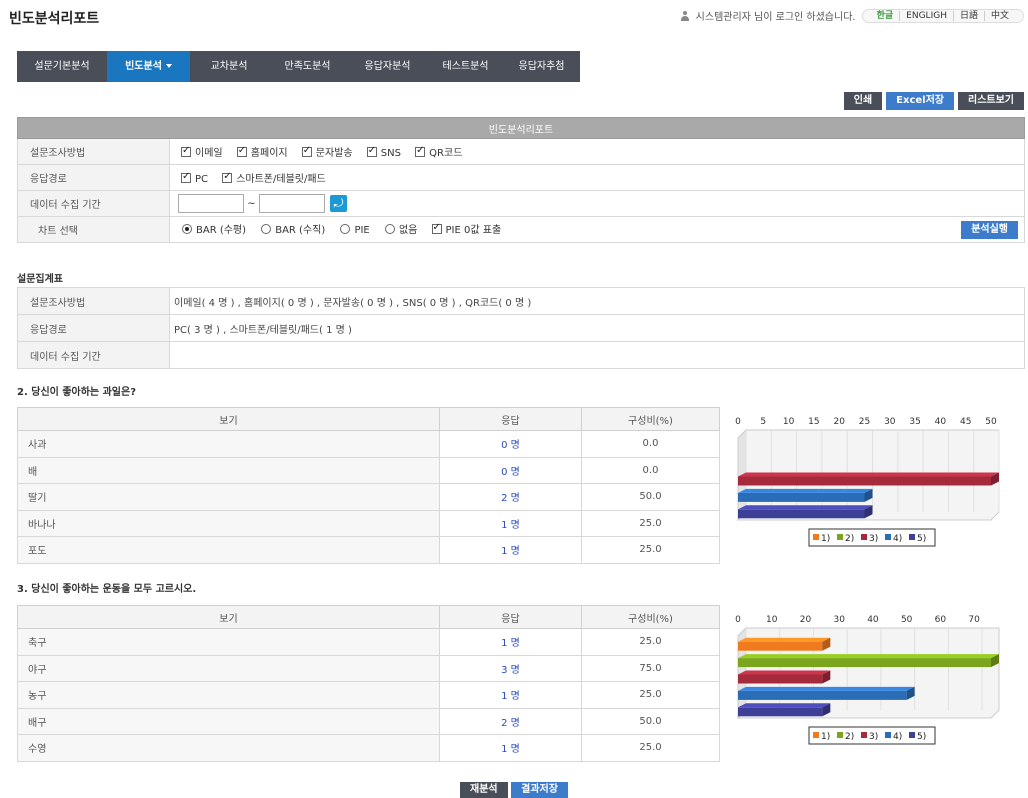 Image resolution: width=1028 pixels, height=798 pixels. What do you see at coordinates (186, 177) in the screenshot?
I see `route-pc-checkbox` at bounding box center [186, 177].